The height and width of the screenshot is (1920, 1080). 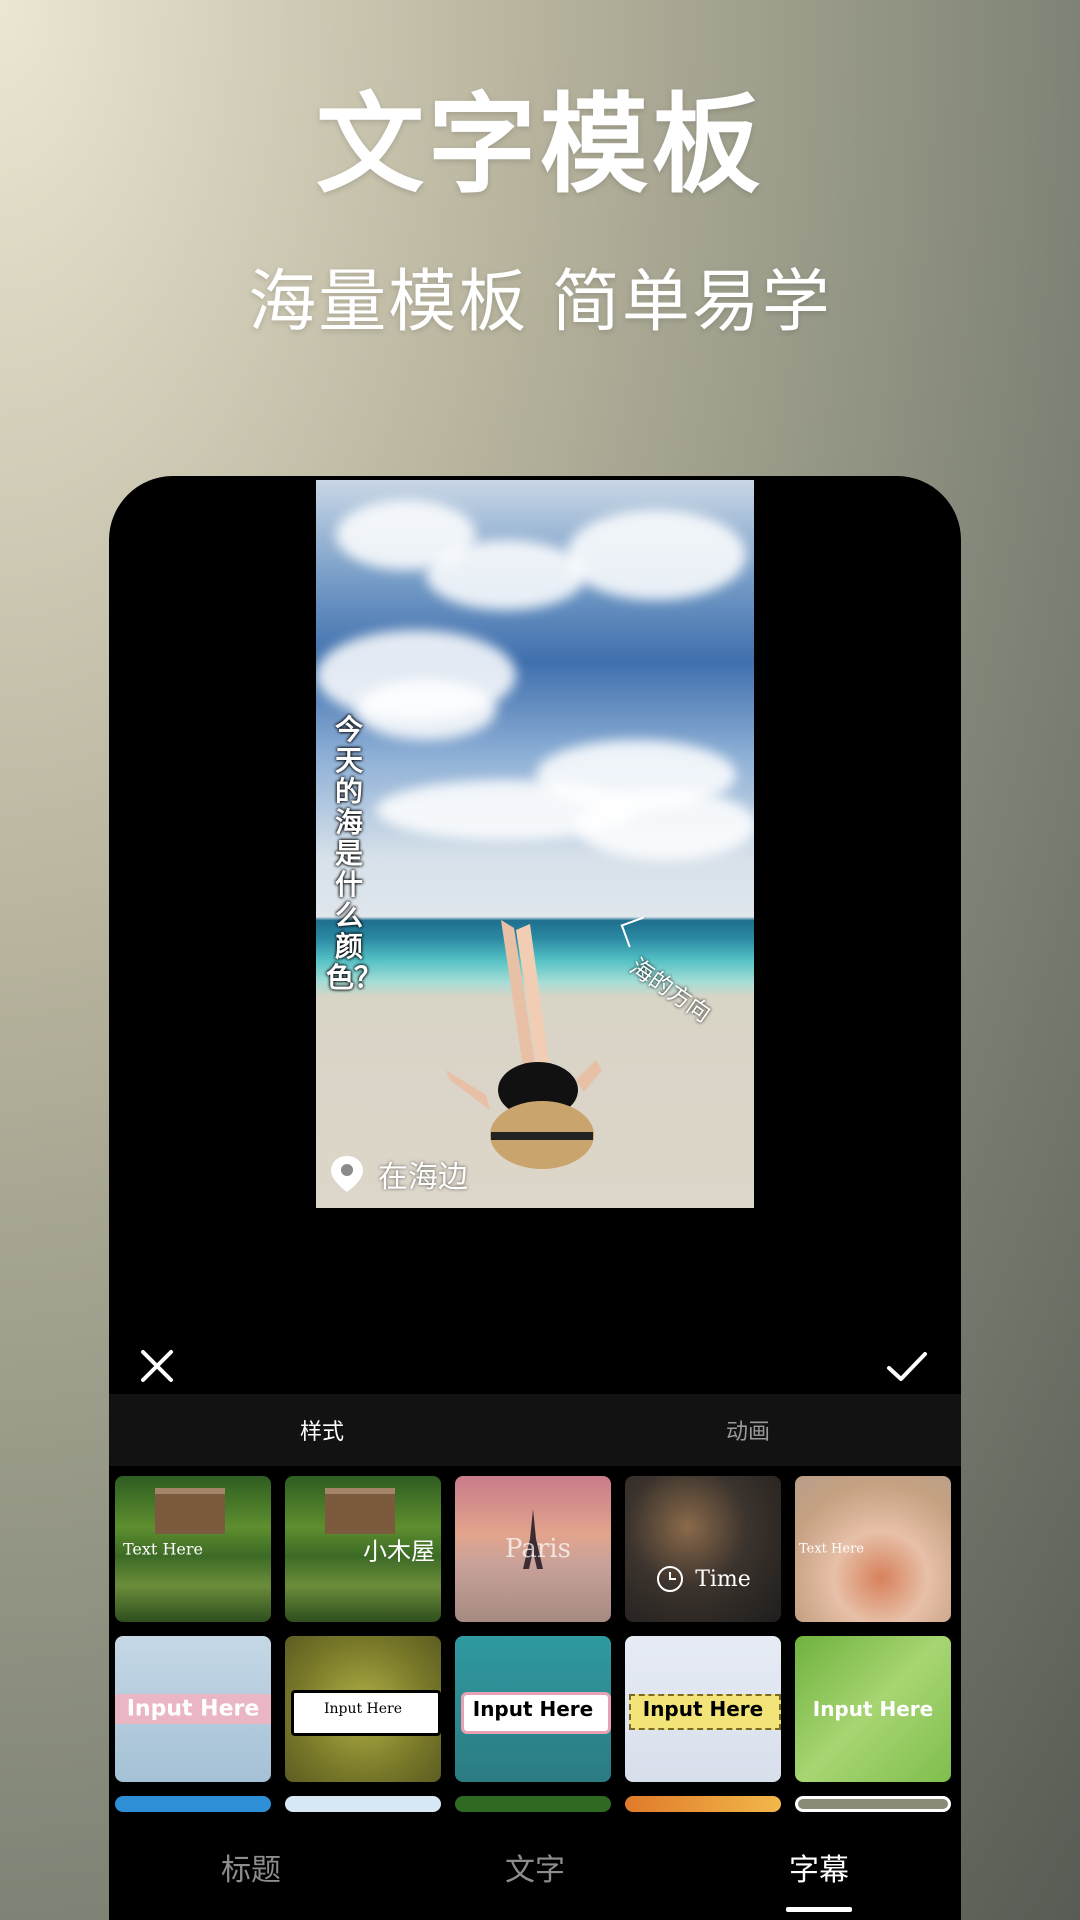 What do you see at coordinates (399, 1551) in the screenshot?
I see `template-label: 小木屋` at bounding box center [399, 1551].